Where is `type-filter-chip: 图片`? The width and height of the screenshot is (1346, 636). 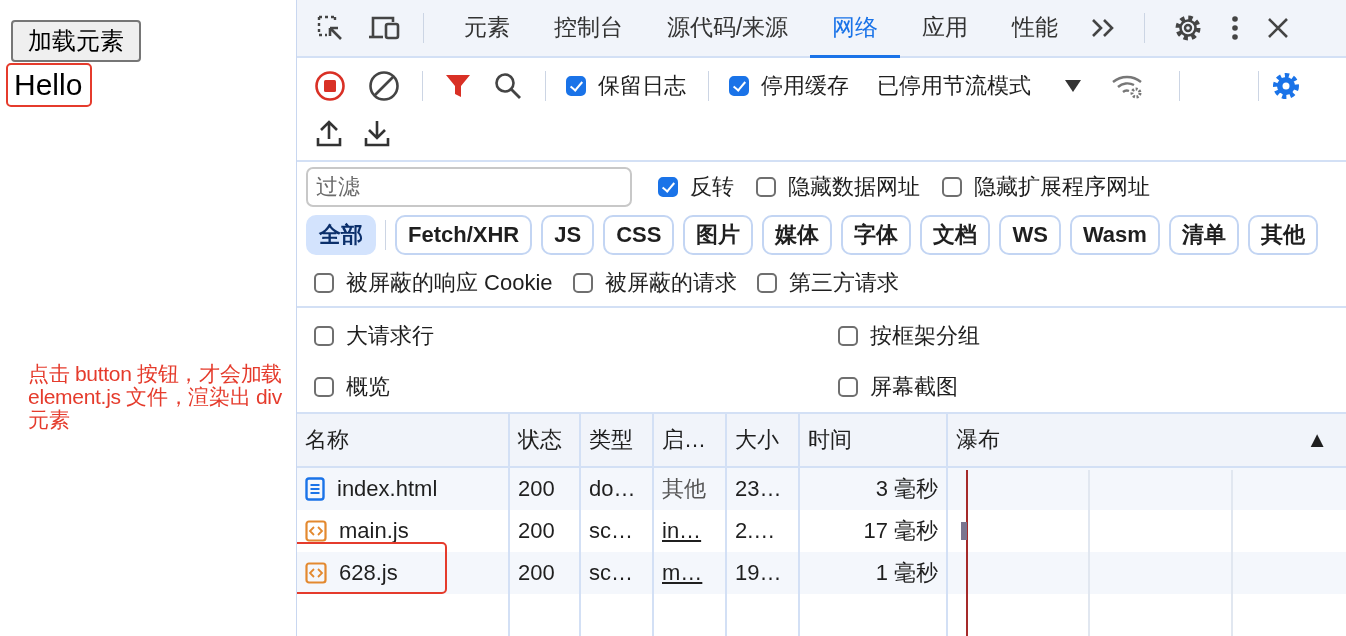 type-filter-chip: 图片 is located at coordinates (718, 235).